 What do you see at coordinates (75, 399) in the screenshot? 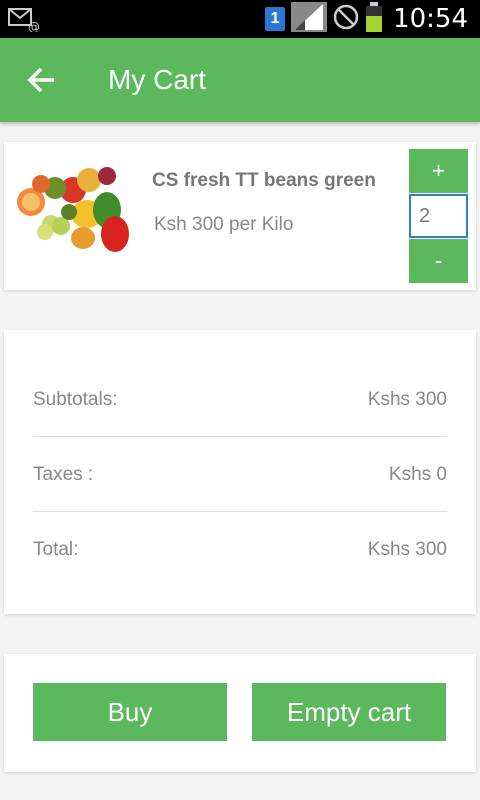
I see `subtotal-label: Subtotals:` at bounding box center [75, 399].